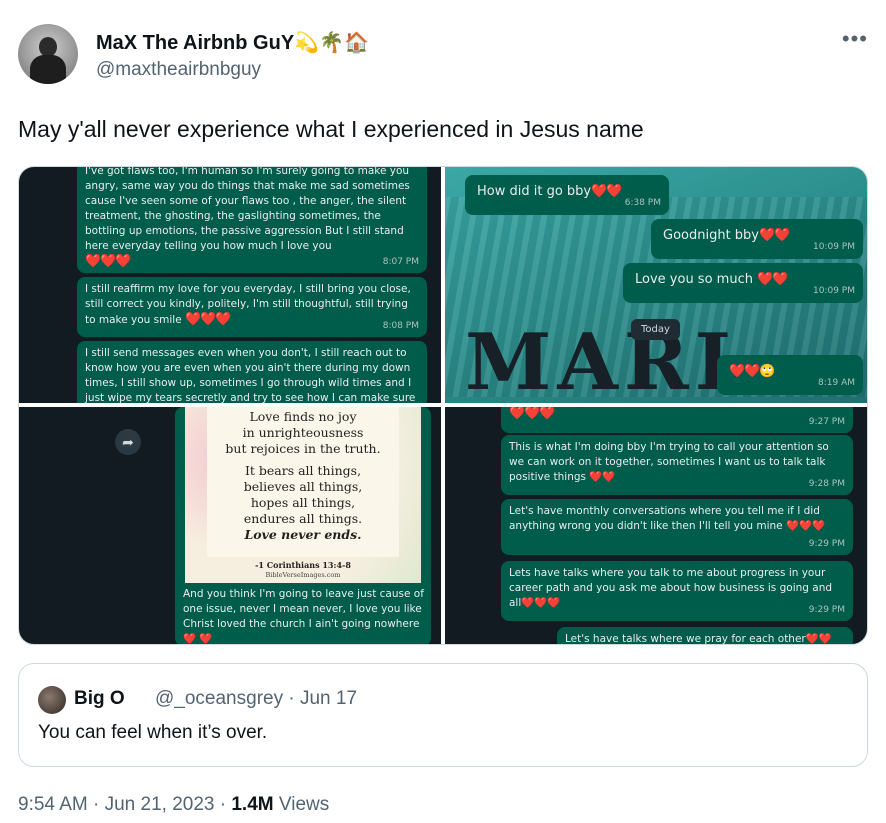 The width and height of the screenshot is (886, 823). Describe the element at coordinates (301, 804) in the screenshot. I see `views-label: Views` at that location.